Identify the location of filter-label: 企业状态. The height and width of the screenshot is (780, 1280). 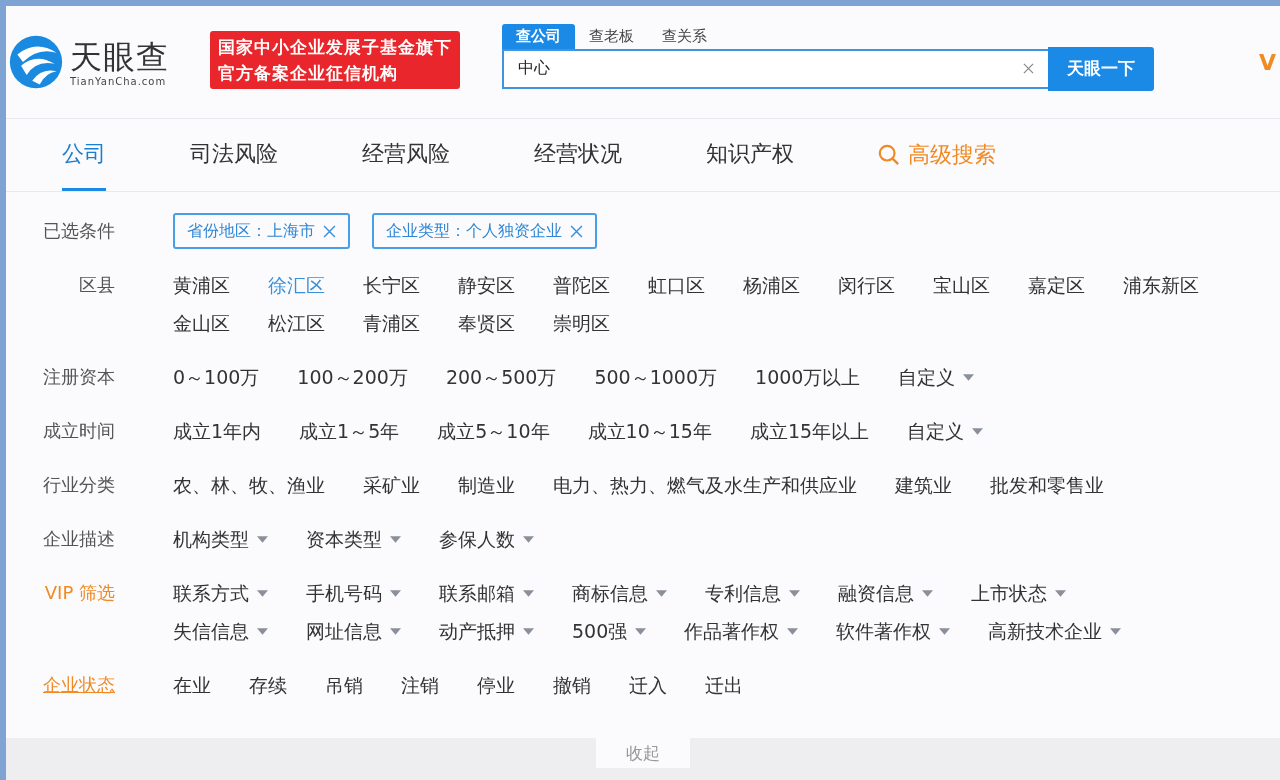
(78, 685).